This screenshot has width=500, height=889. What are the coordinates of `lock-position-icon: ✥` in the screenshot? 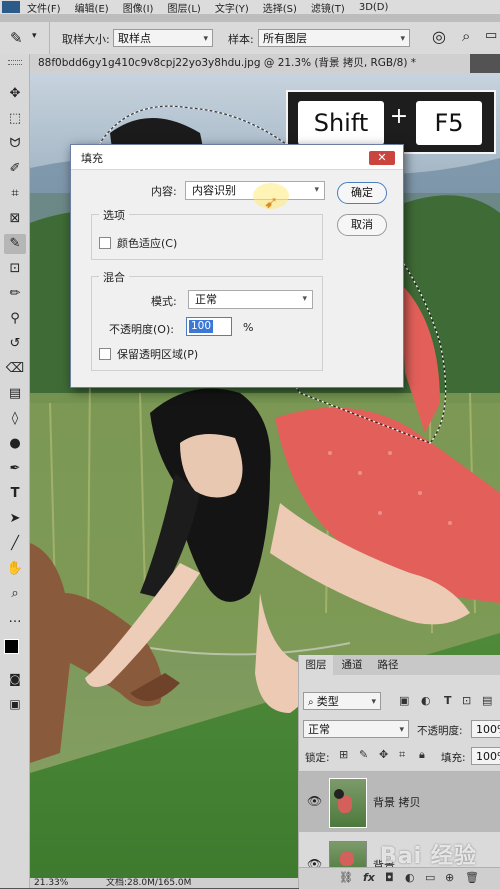 It's located at (383, 754).